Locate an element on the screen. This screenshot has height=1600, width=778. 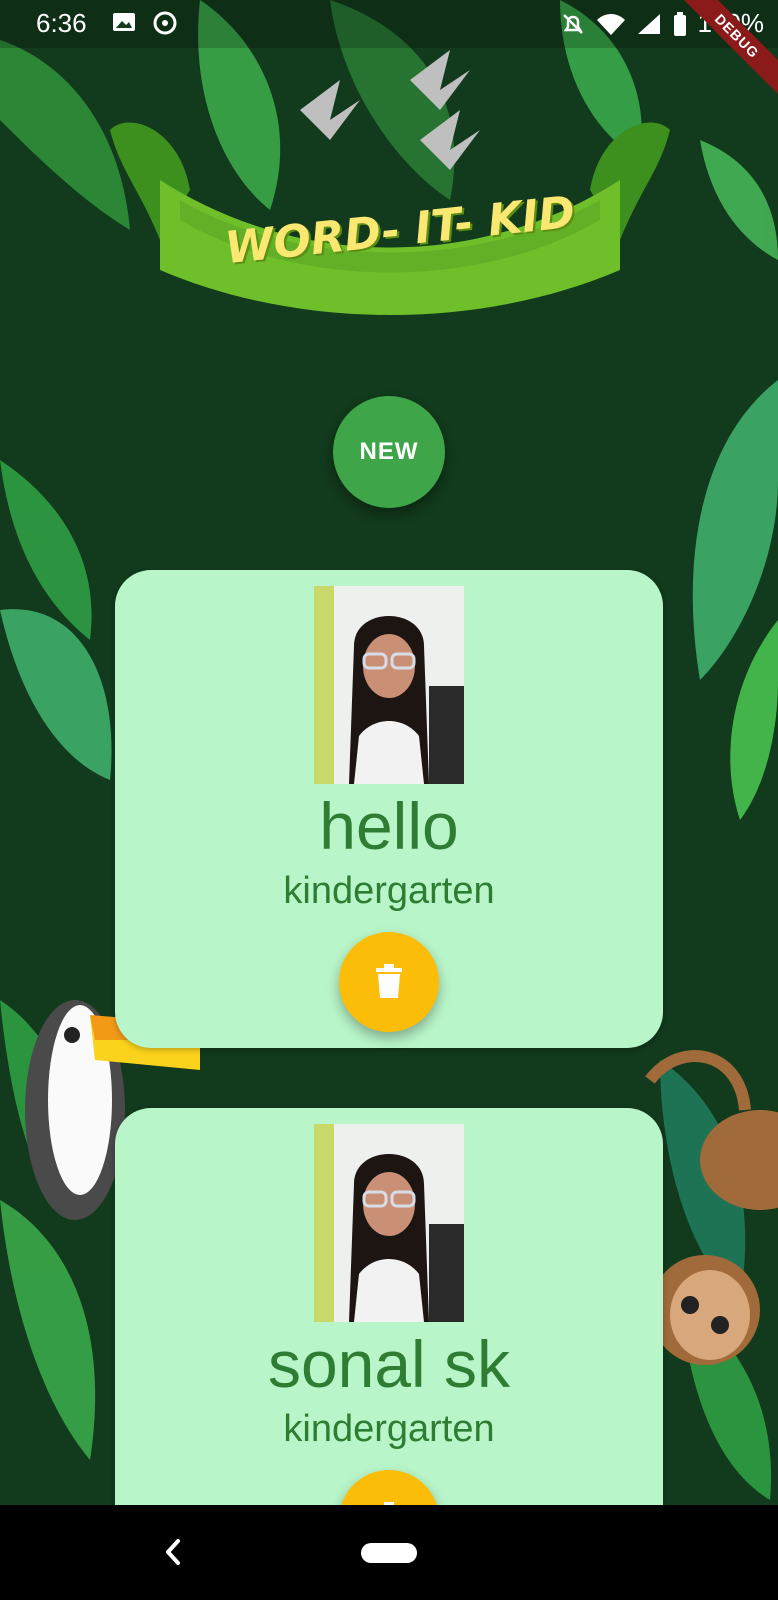
status-notification-icons is located at coordinates (145, 23).